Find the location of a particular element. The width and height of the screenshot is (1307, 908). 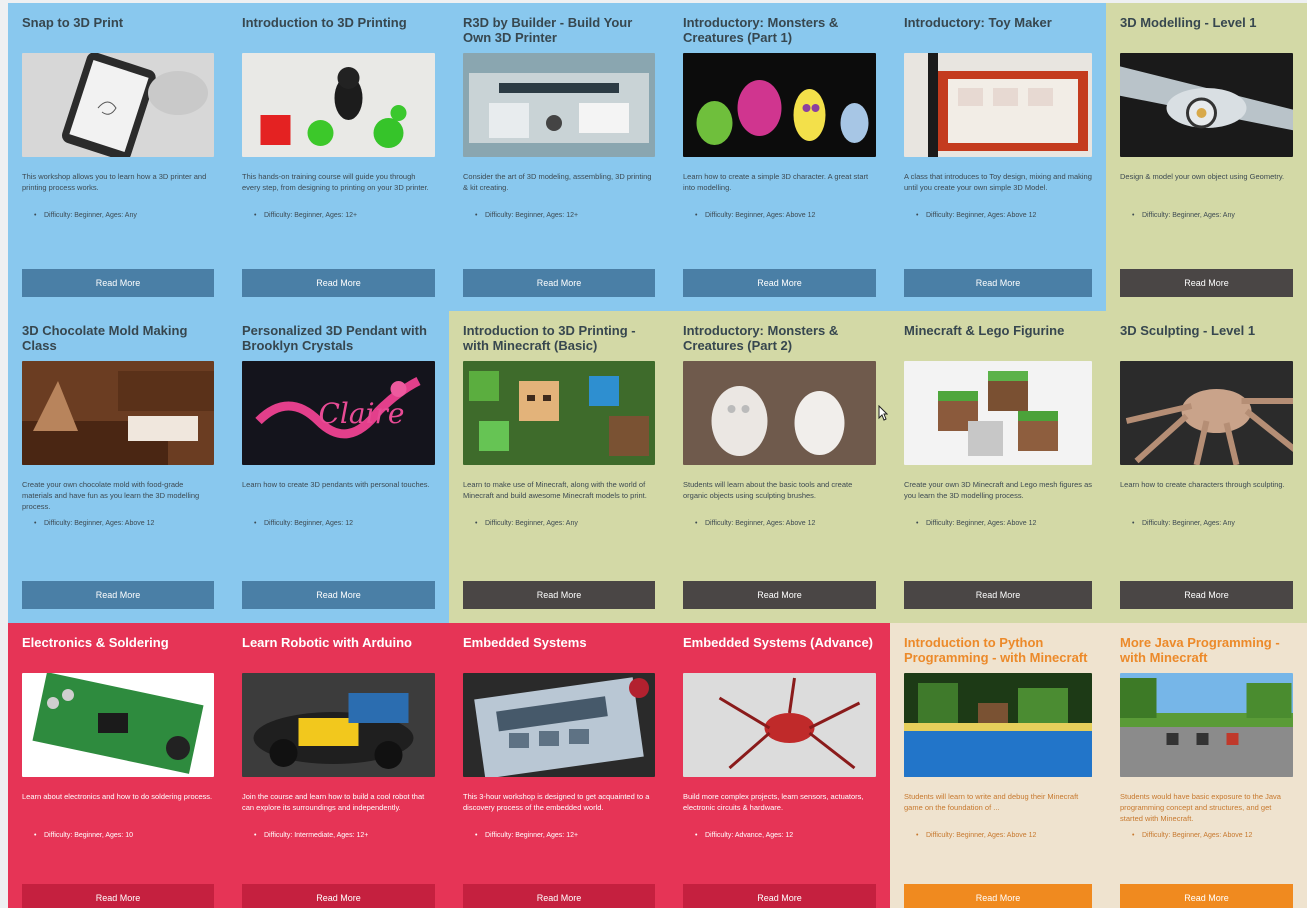

course-title: Embedded Systems (Advance) is located at coordinates (779, 651).